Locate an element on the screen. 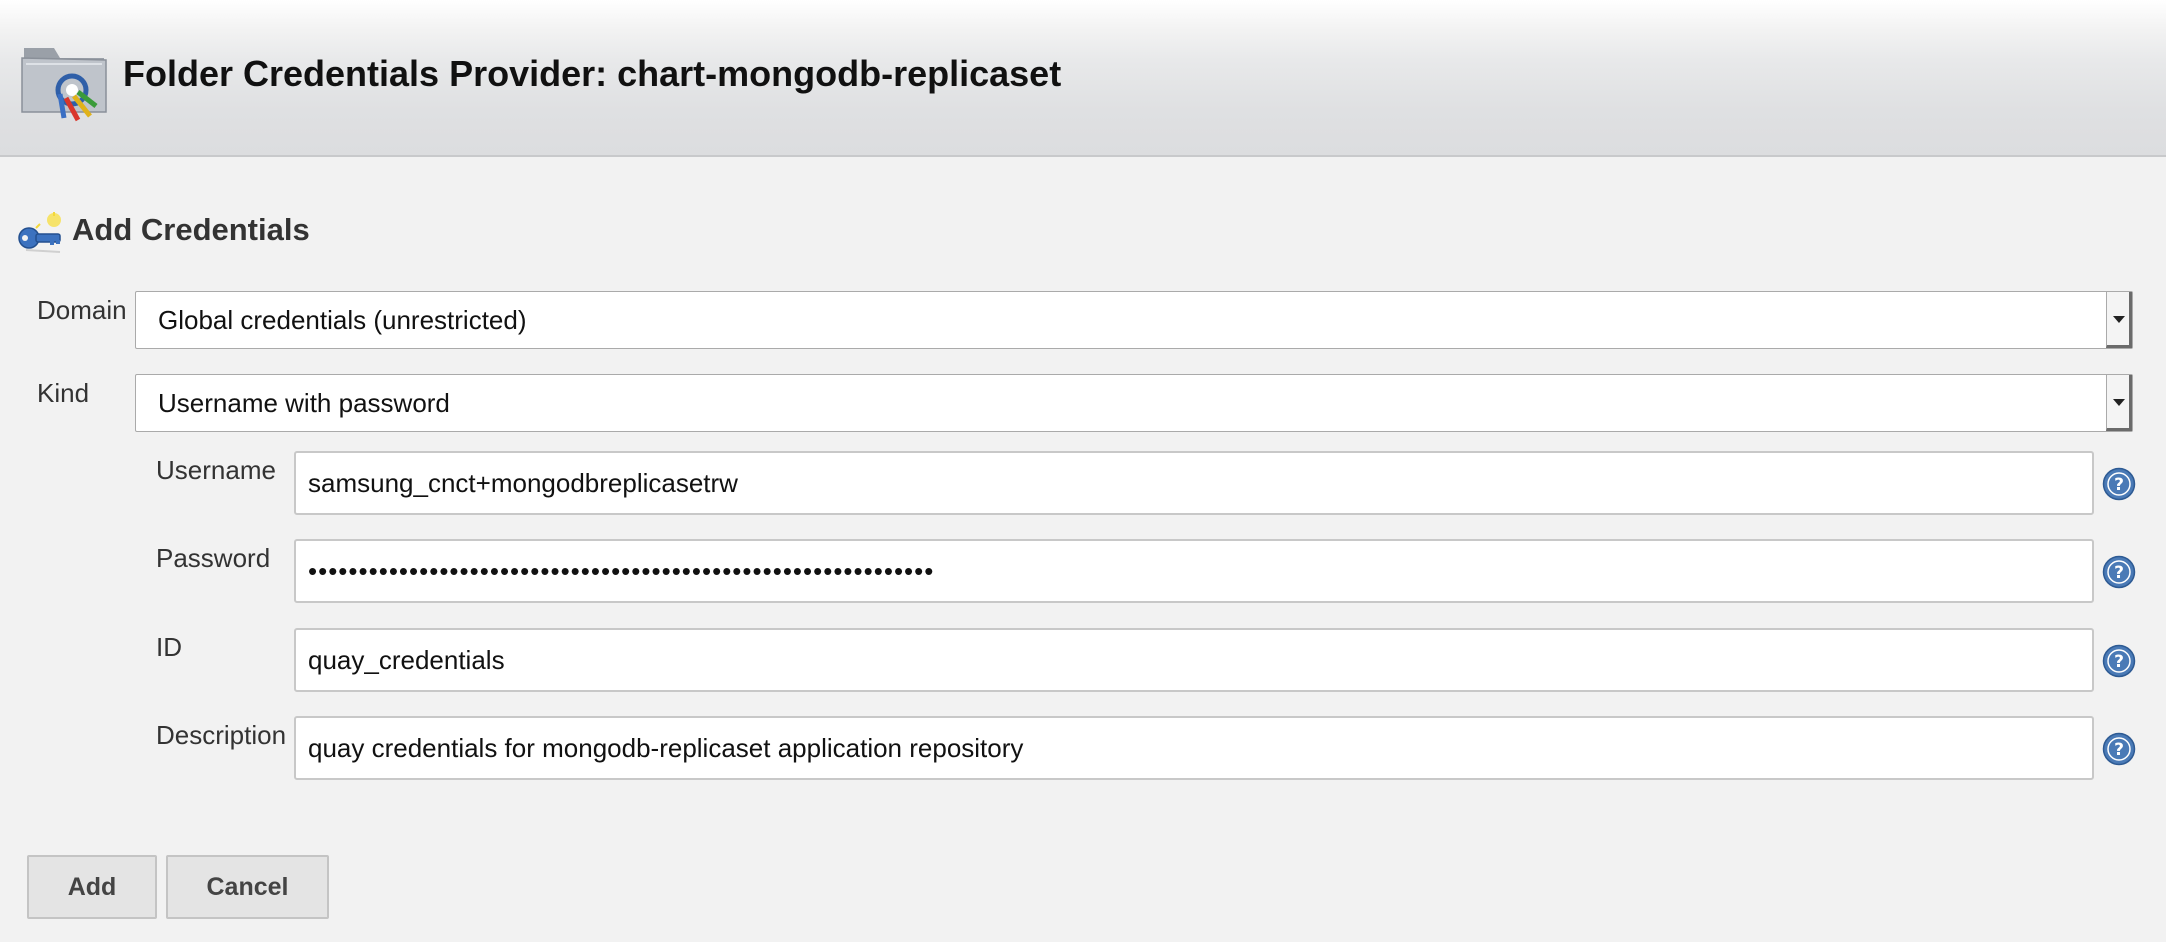  id-label: ID is located at coordinates (169, 647).